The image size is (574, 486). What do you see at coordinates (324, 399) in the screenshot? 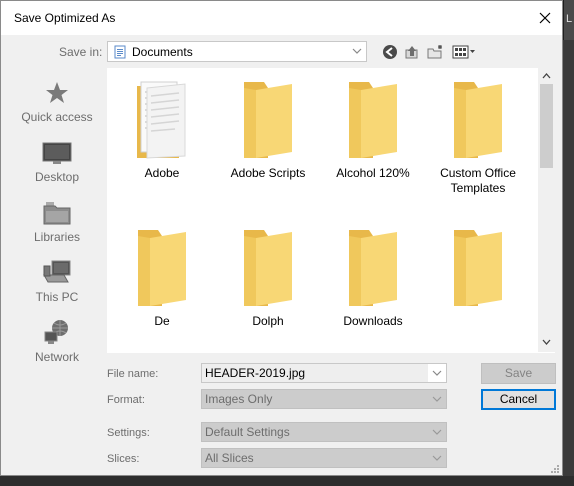
I see `format-dropdown: Images Only` at bounding box center [324, 399].